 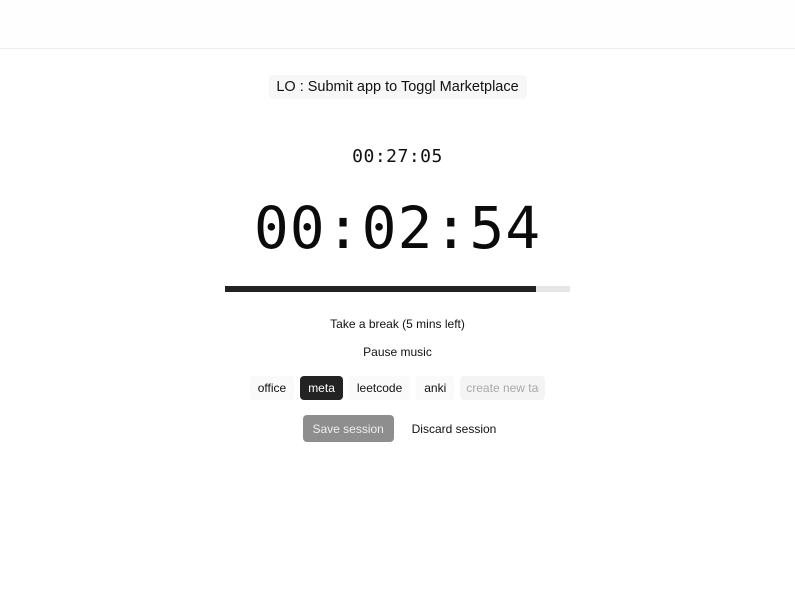 I want to click on tag-chip: office, so click(x=272, y=388).